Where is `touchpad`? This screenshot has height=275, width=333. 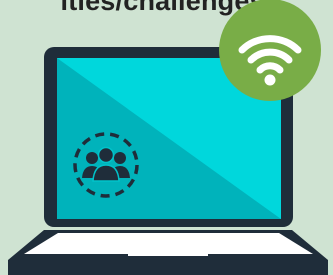
touchpad is located at coordinates (168, 251).